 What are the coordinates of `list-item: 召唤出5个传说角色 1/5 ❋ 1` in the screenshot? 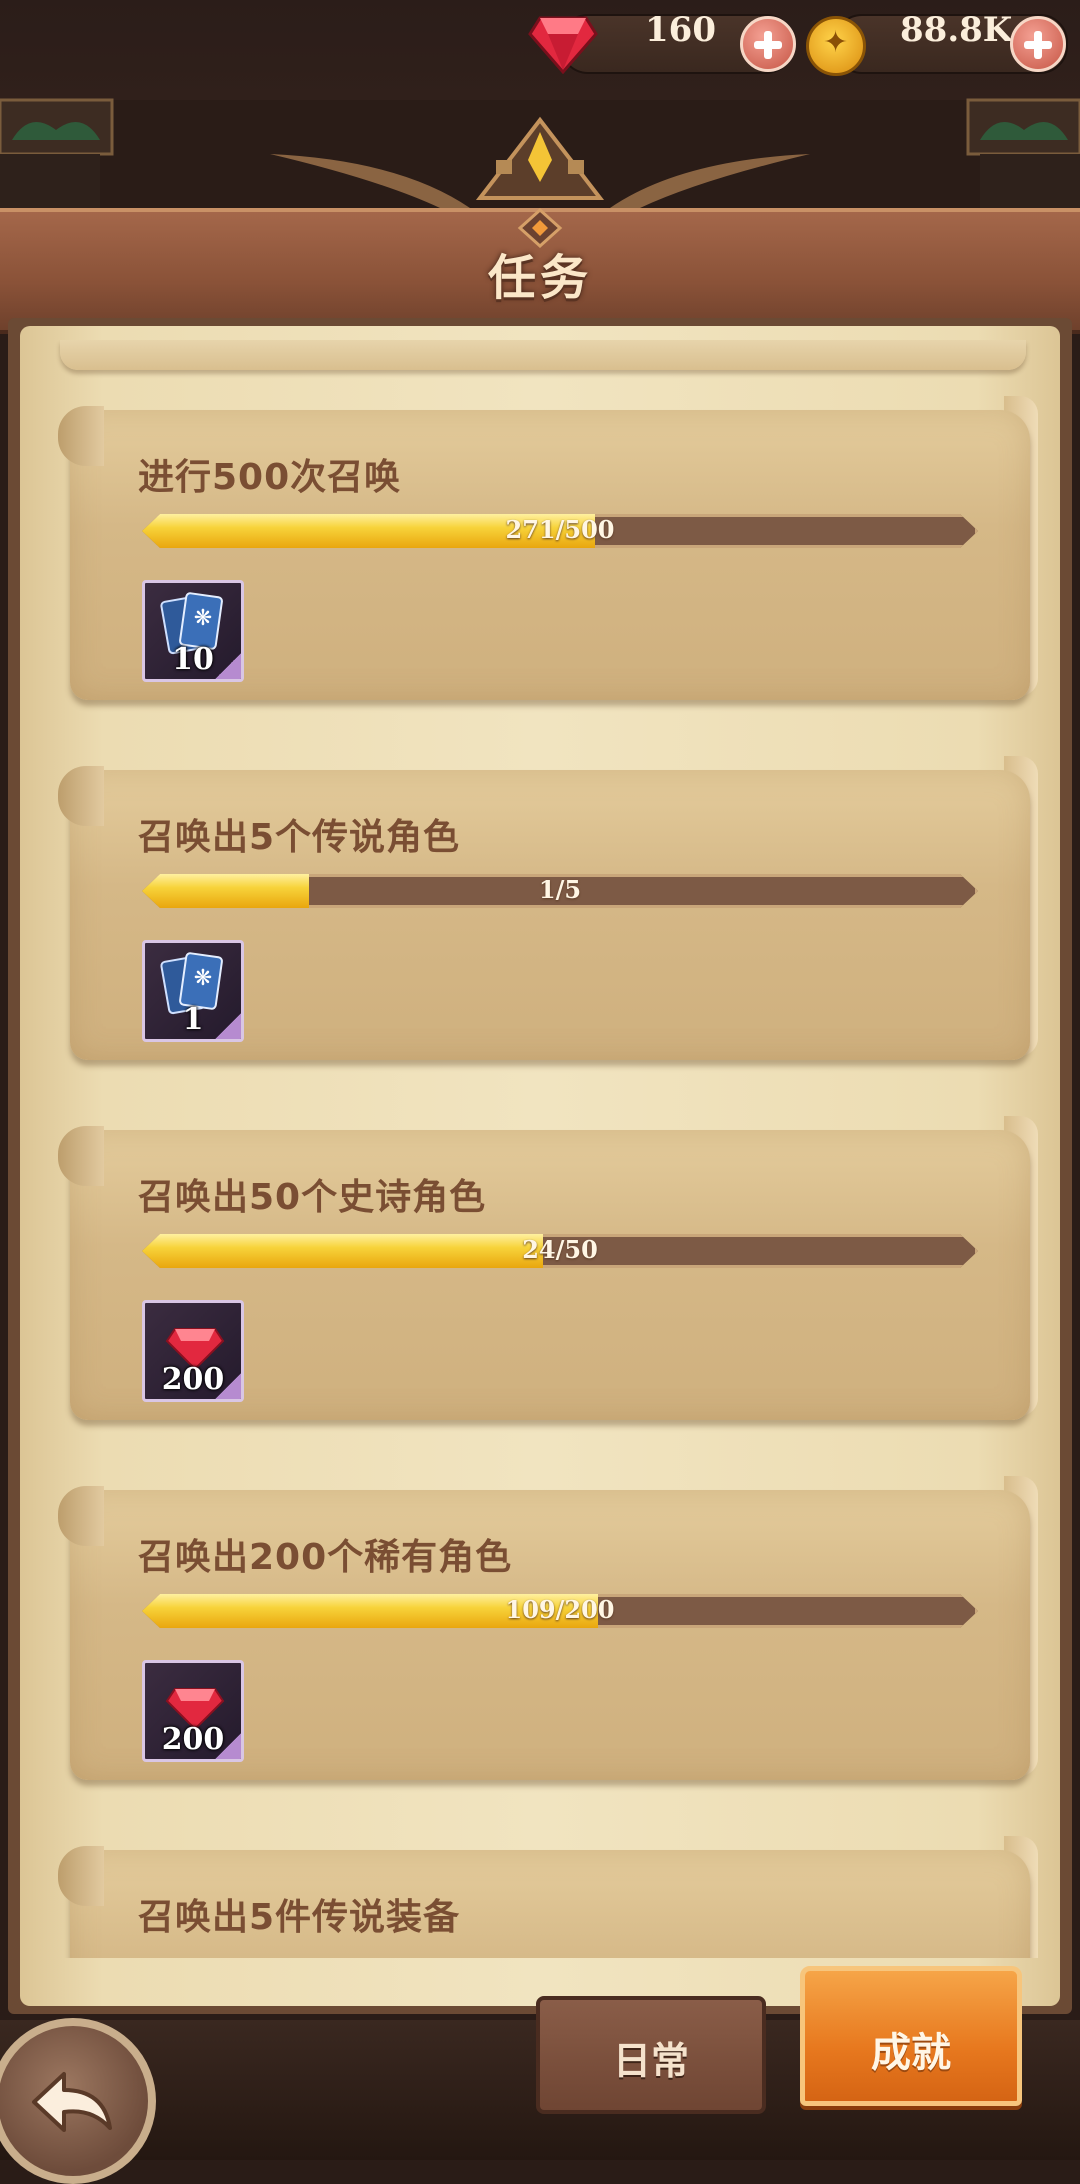 It's located at (550, 910).